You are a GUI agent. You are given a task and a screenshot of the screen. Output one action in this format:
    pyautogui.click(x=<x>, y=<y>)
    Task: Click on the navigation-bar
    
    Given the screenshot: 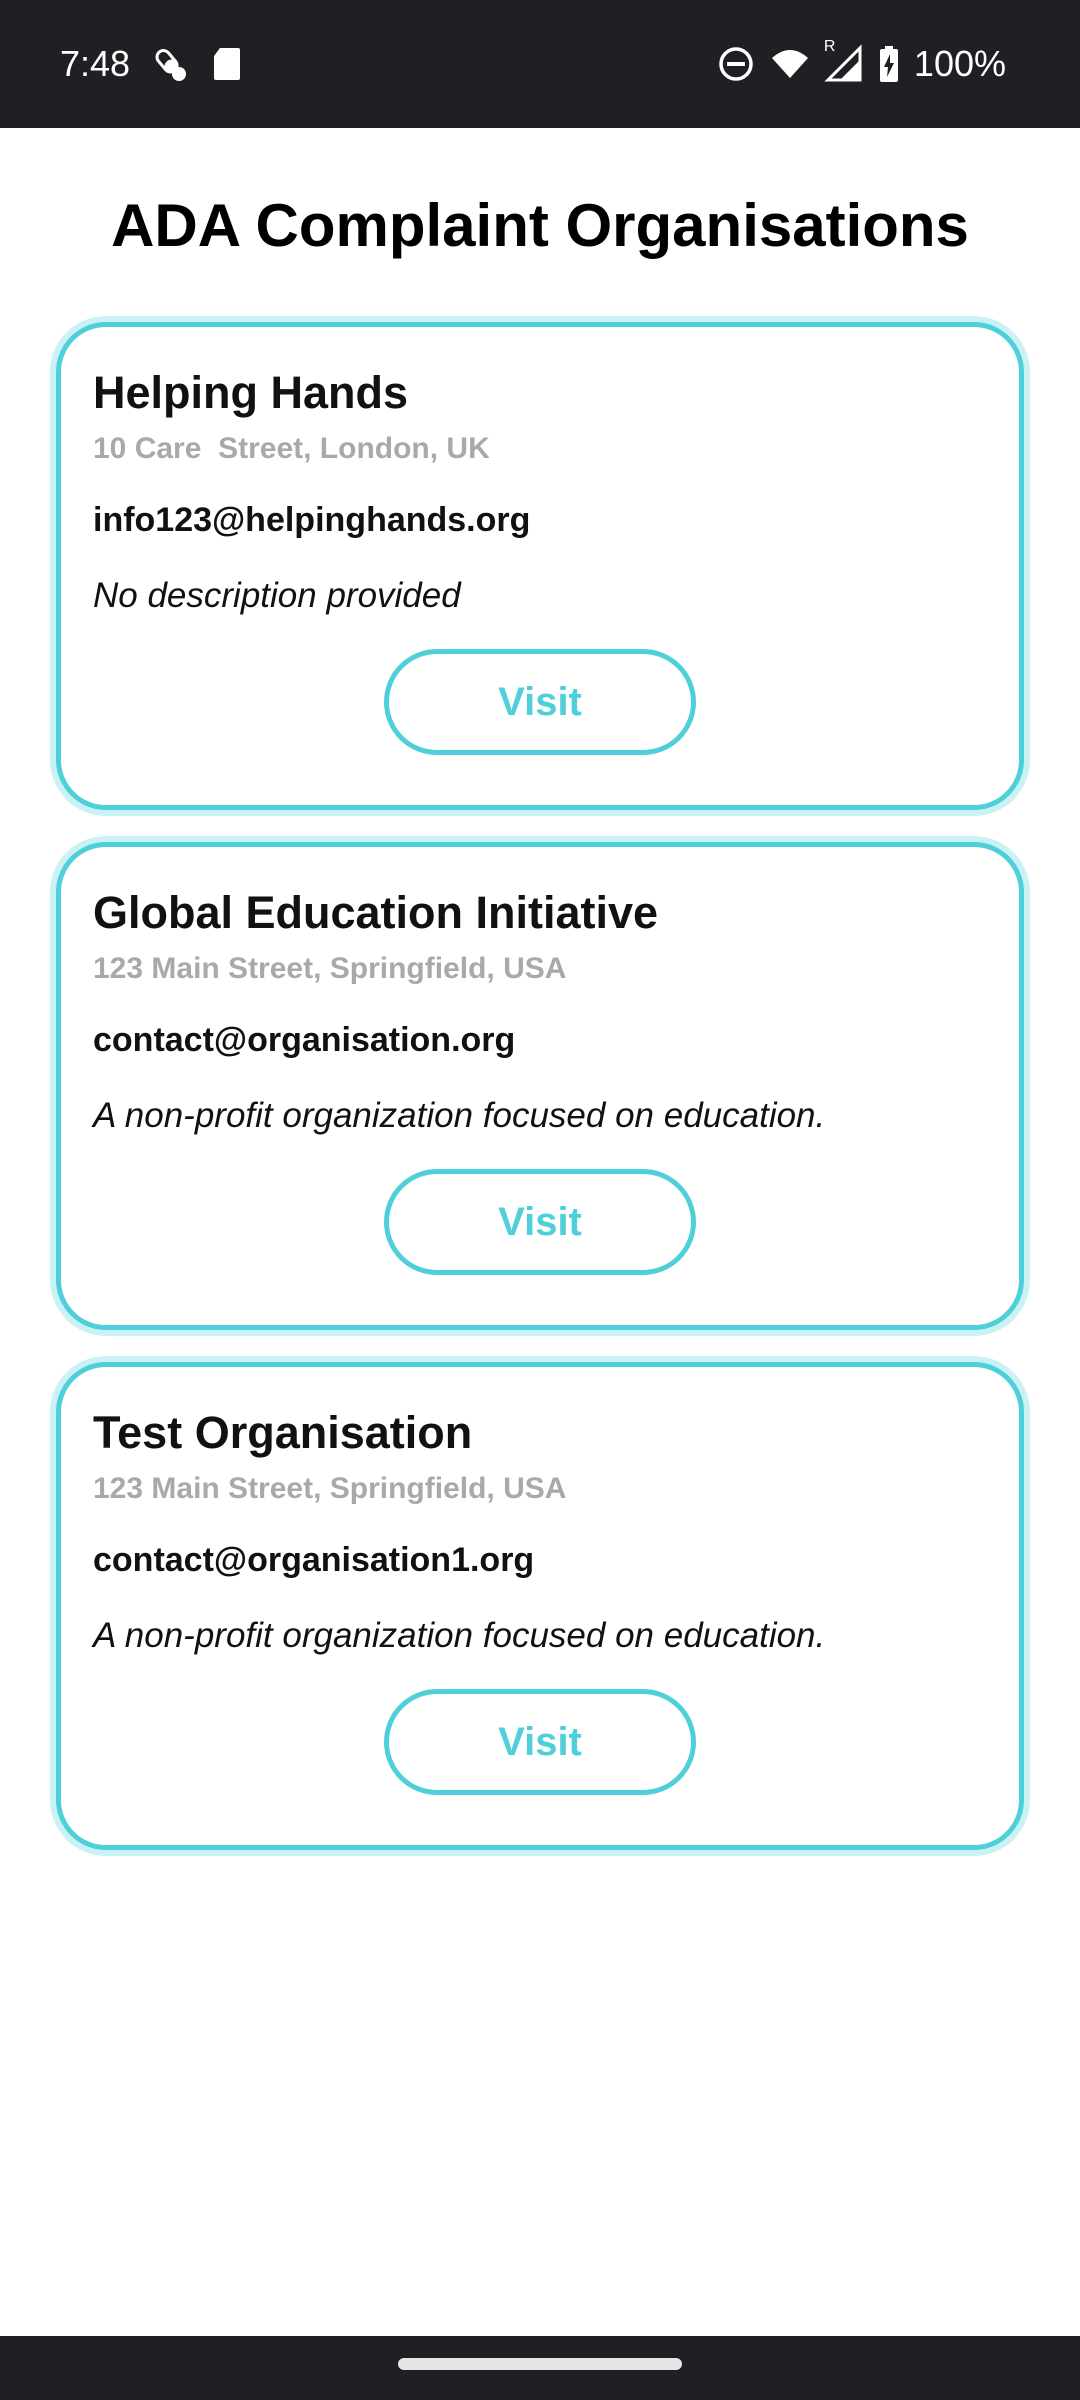 What is the action you would take?
    pyautogui.click(x=540, y=2368)
    